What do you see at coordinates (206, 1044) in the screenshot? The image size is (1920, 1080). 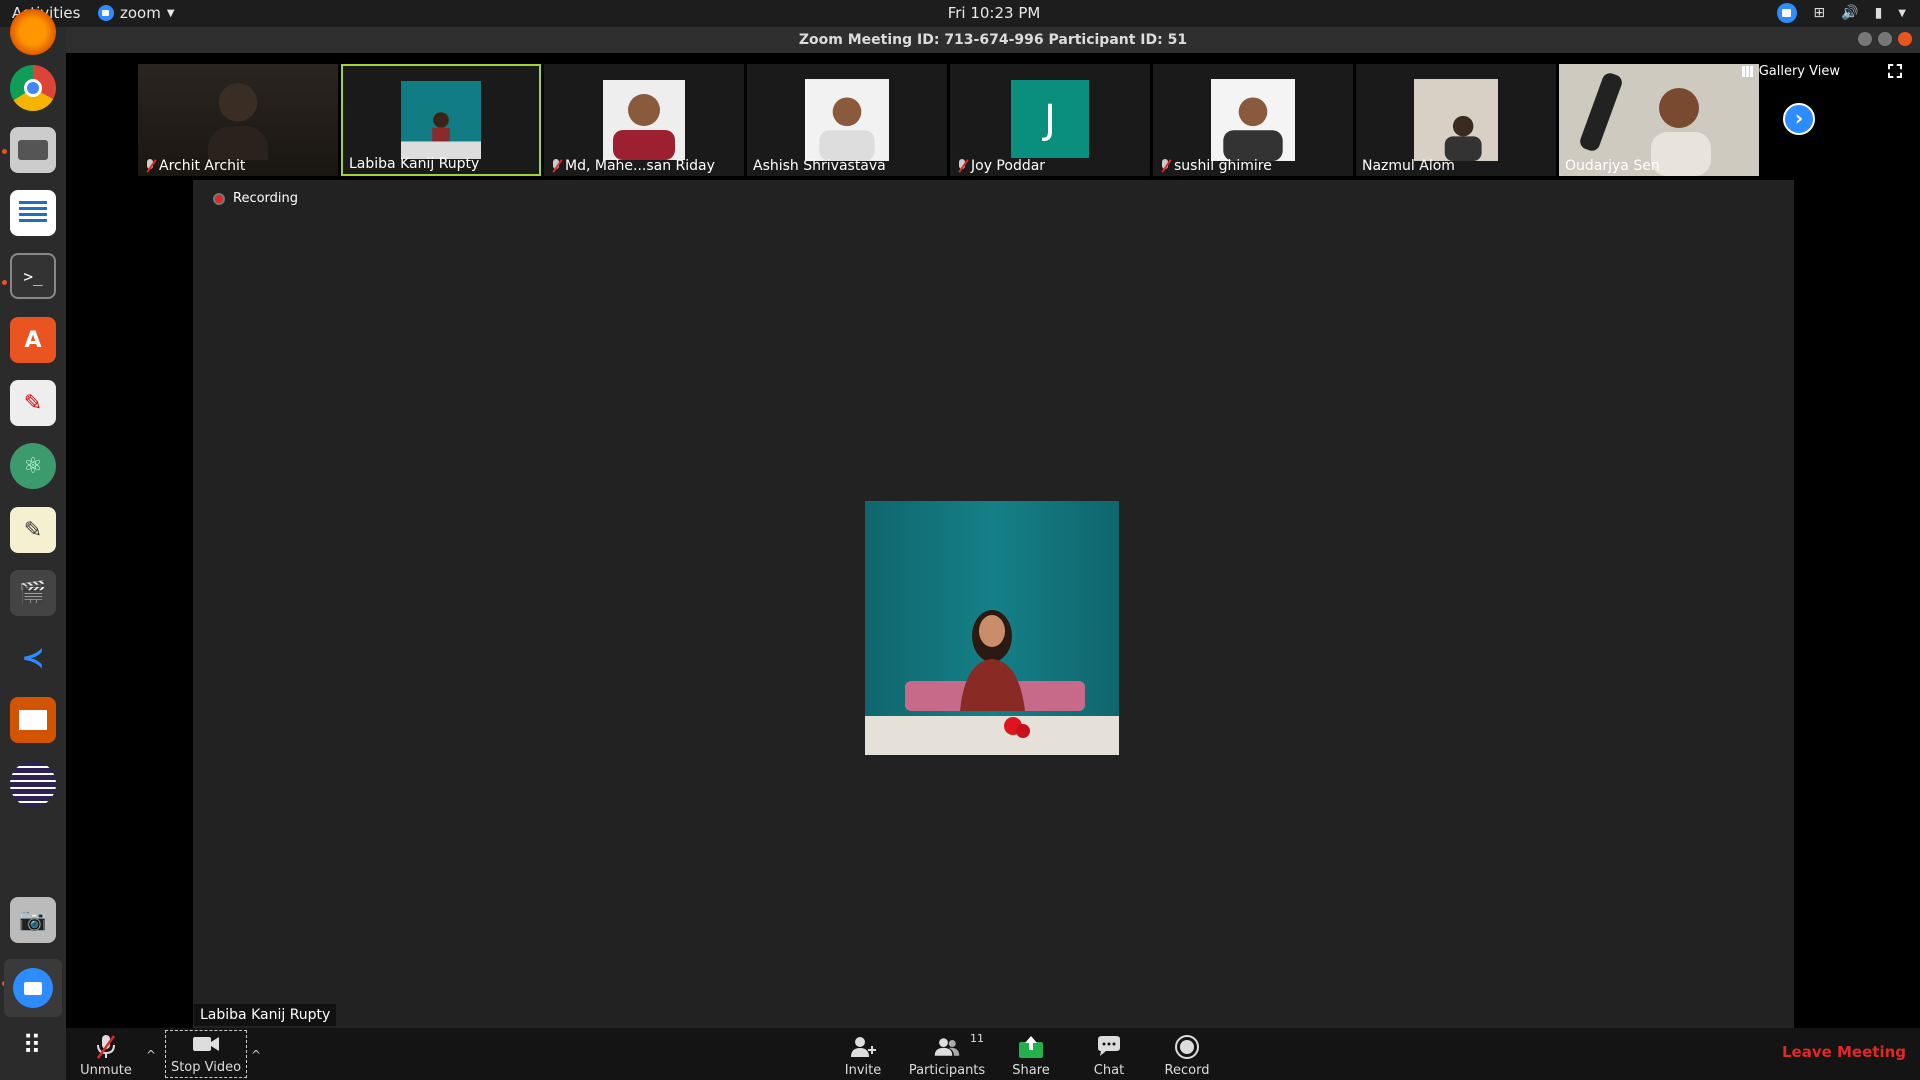 I see `video-camera-icon` at bounding box center [206, 1044].